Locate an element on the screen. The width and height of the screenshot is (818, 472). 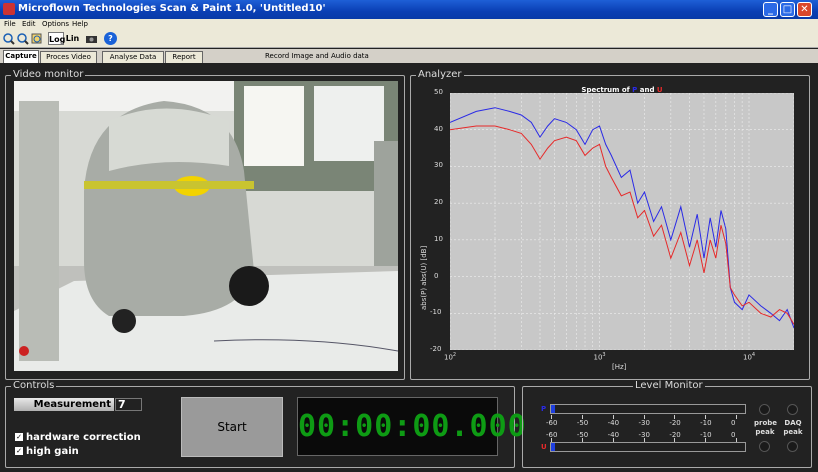
y-tick-label: 40 is located at coordinates (438, 128).